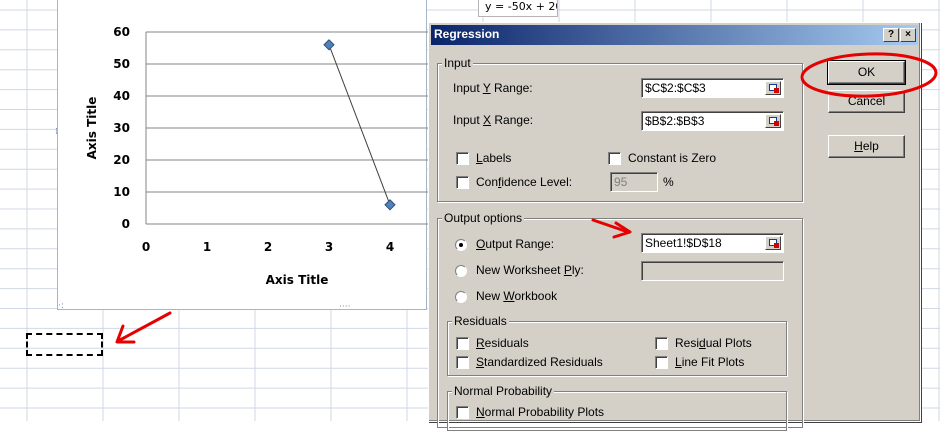 The width and height of the screenshot is (940, 431). Describe the element at coordinates (503, 391) in the screenshot. I see `normal-probability-group-label: Normal Probability` at that location.